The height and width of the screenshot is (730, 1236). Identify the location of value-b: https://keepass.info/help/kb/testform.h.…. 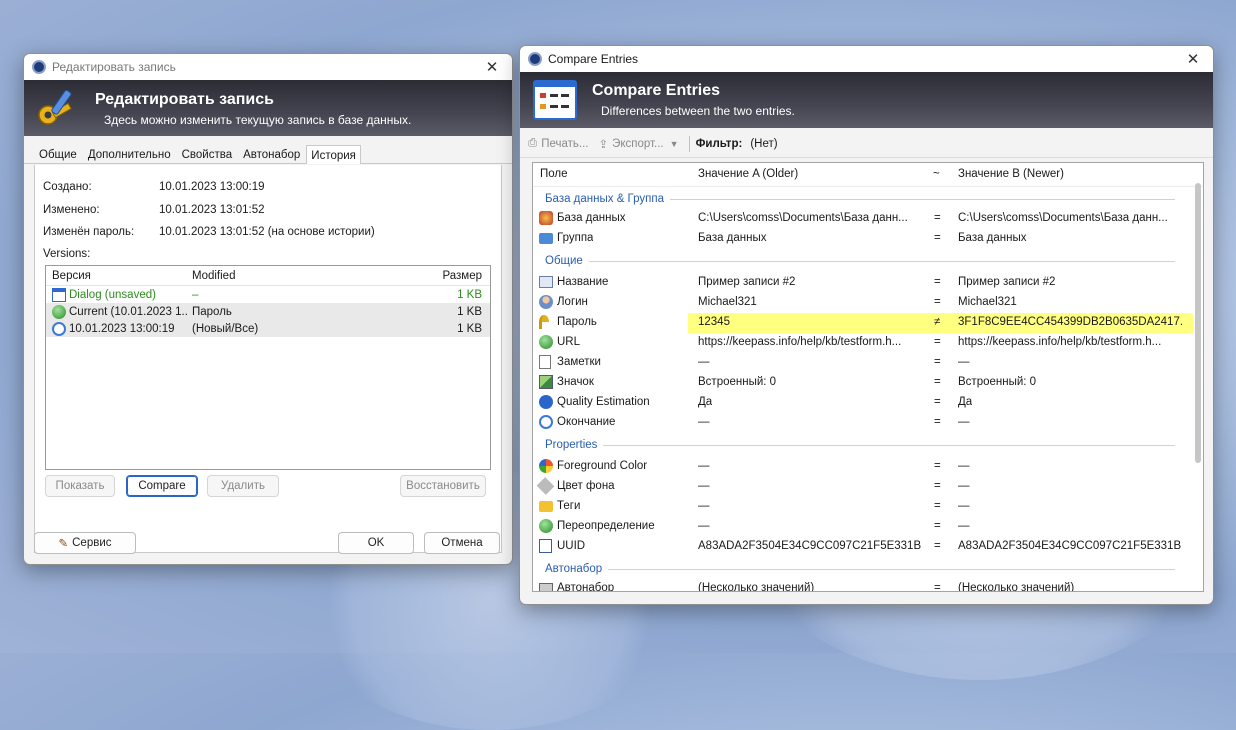
(1060, 342).